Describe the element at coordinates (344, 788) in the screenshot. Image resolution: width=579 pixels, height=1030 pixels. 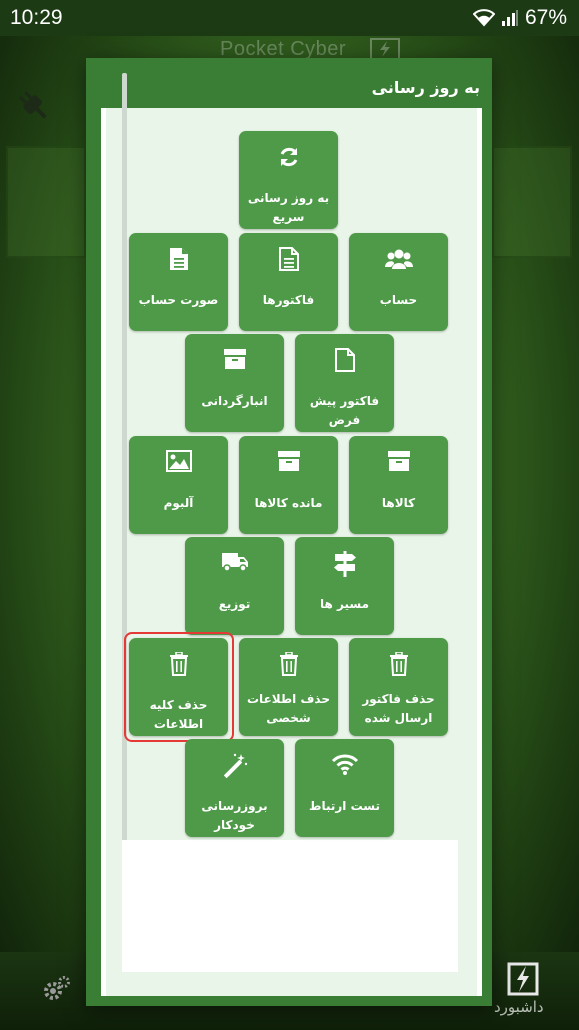
I see `connection-test-button: تست ارتباط` at that location.